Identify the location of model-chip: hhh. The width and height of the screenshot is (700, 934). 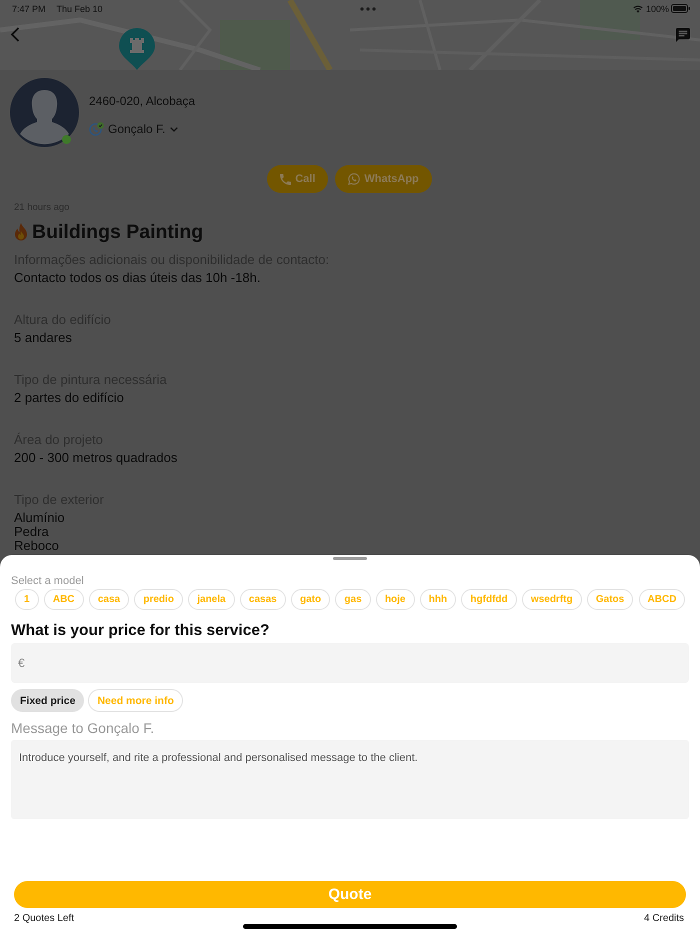
(438, 599).